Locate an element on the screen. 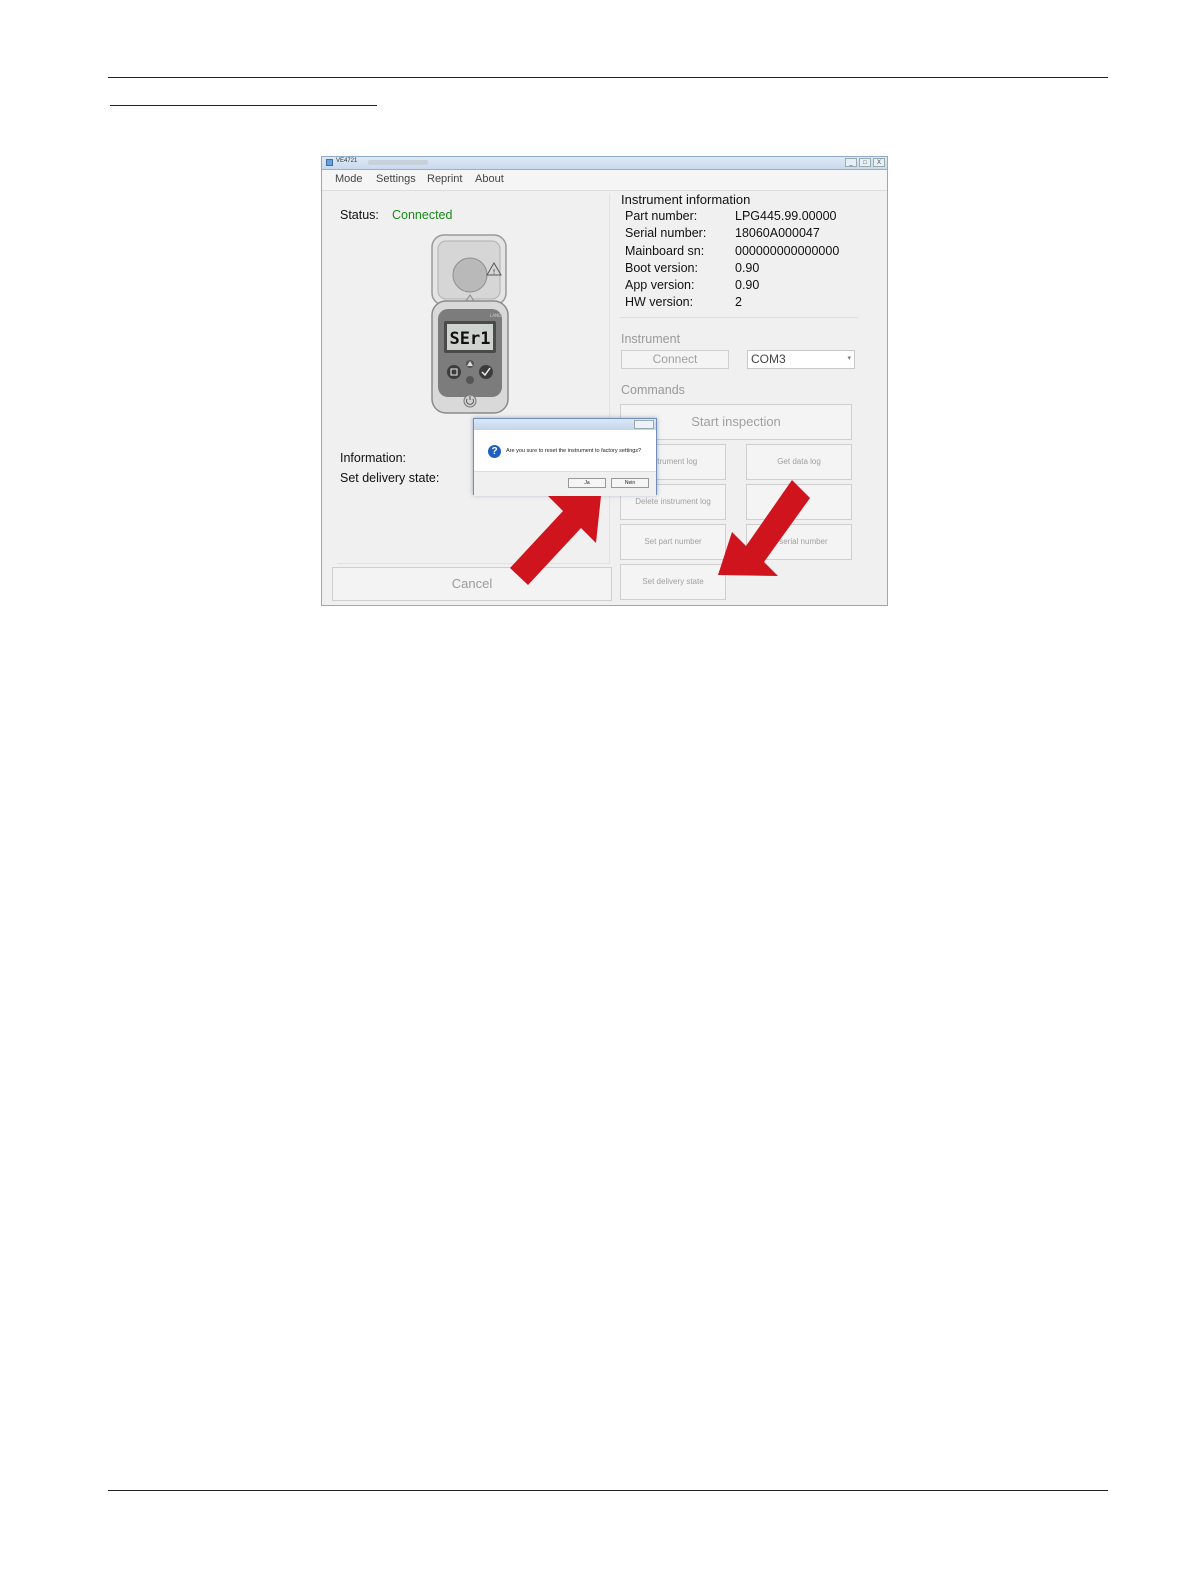 The height and width of the screenshot is (1584, 1191). annotation-arrows is located at coordinates (660, 532).